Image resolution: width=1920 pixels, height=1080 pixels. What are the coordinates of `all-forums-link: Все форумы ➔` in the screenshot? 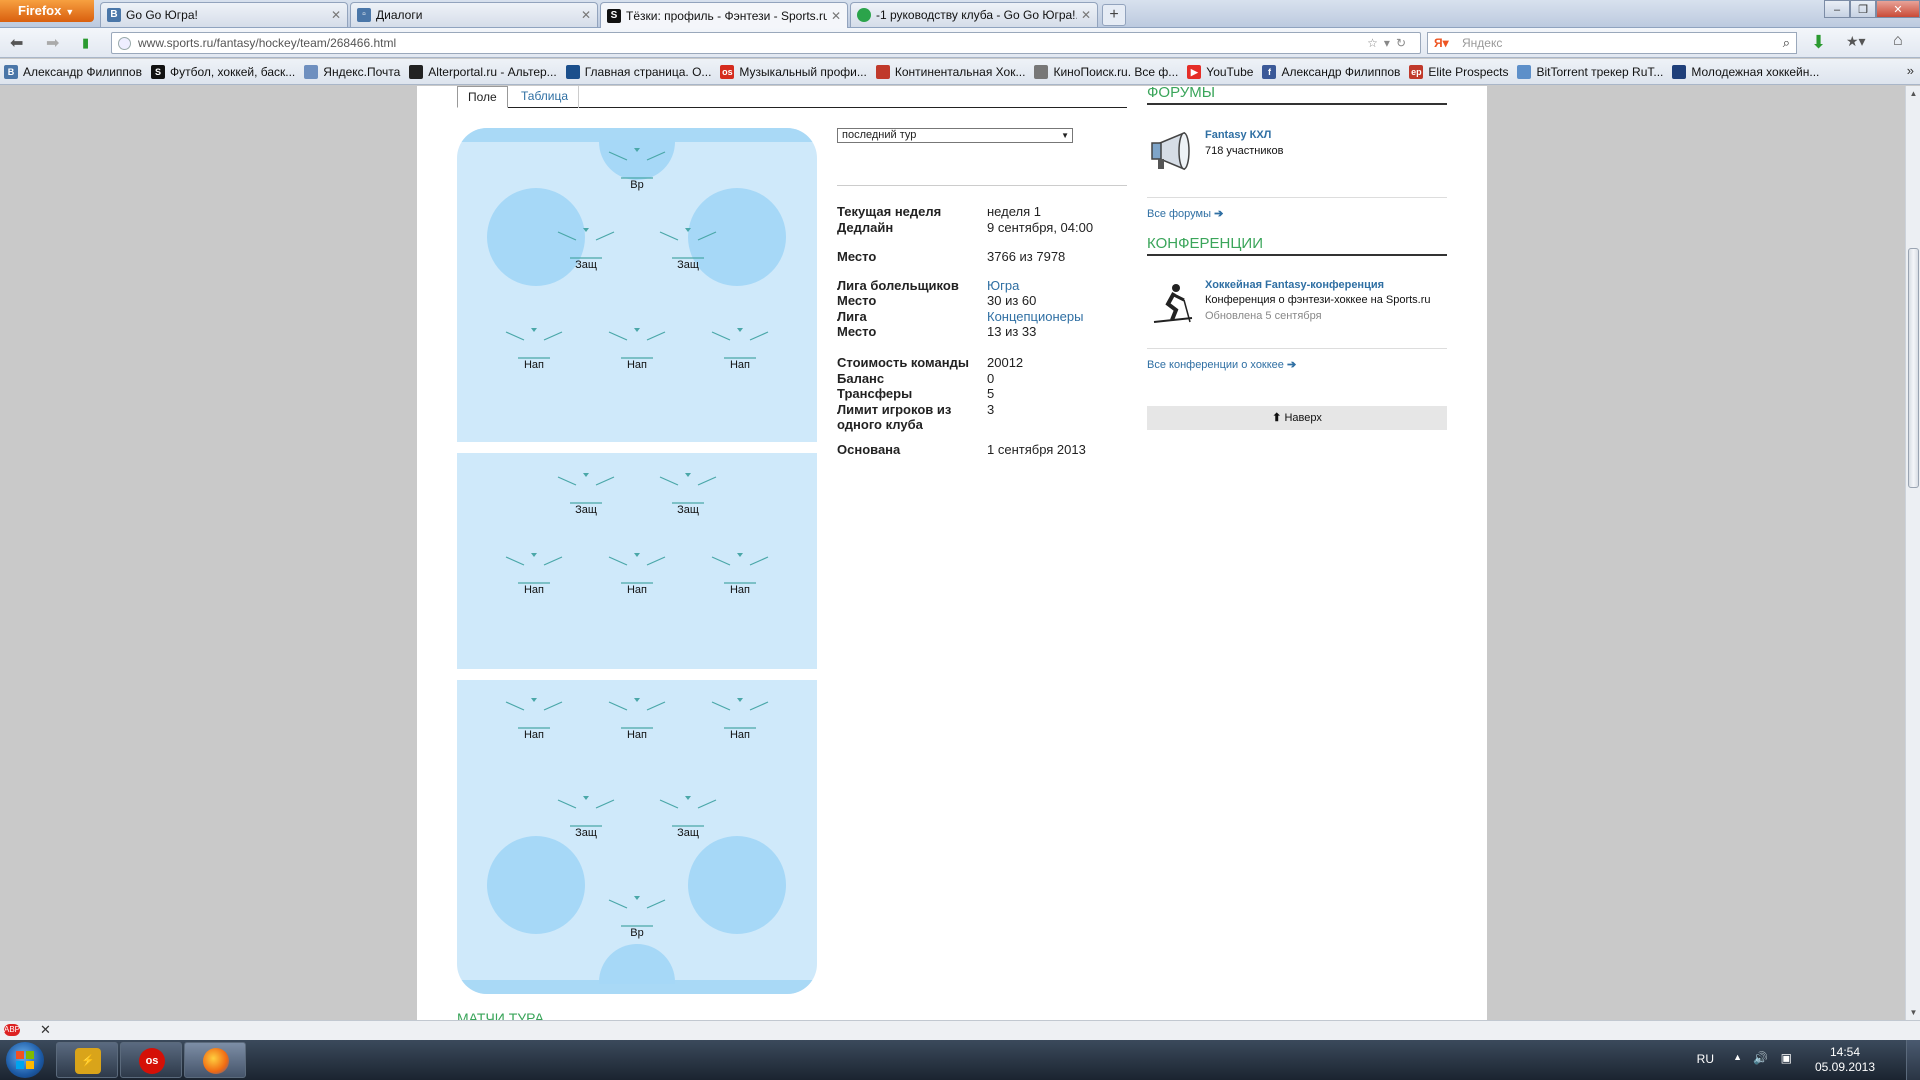 It's located at (1185, 213).